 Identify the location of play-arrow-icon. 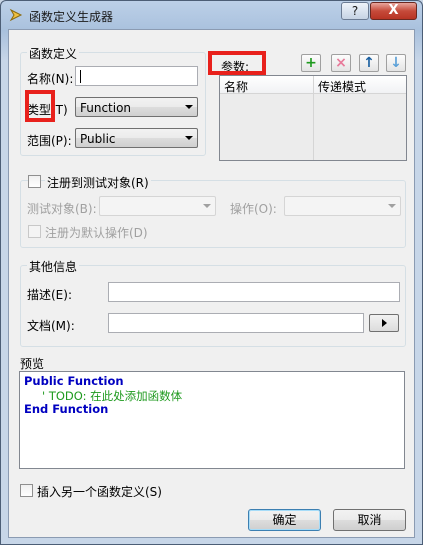
(384, 323).